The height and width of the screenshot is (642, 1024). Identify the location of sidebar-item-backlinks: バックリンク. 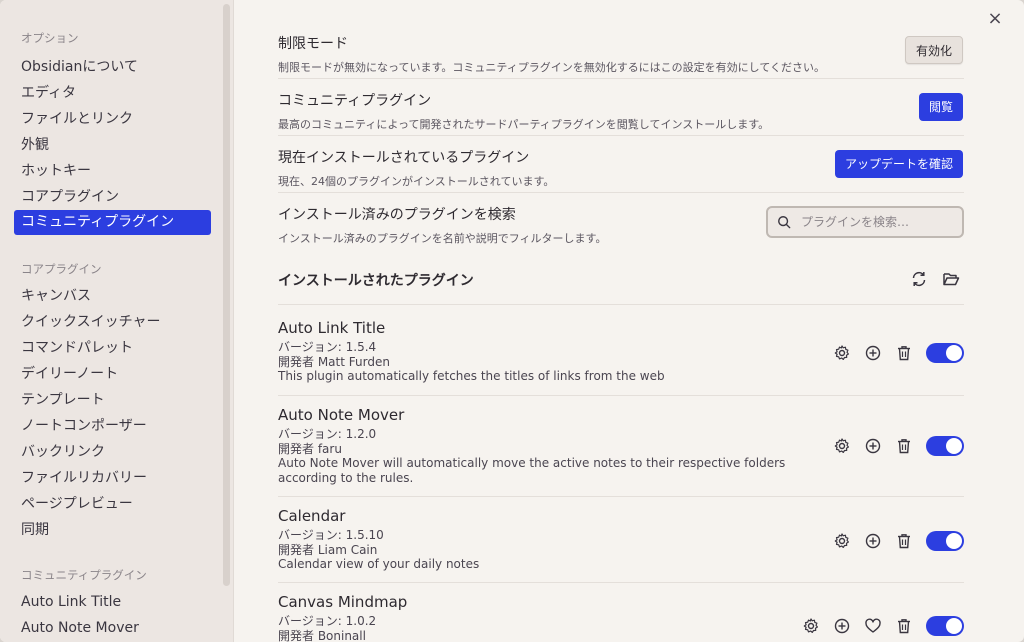
(110, 452).